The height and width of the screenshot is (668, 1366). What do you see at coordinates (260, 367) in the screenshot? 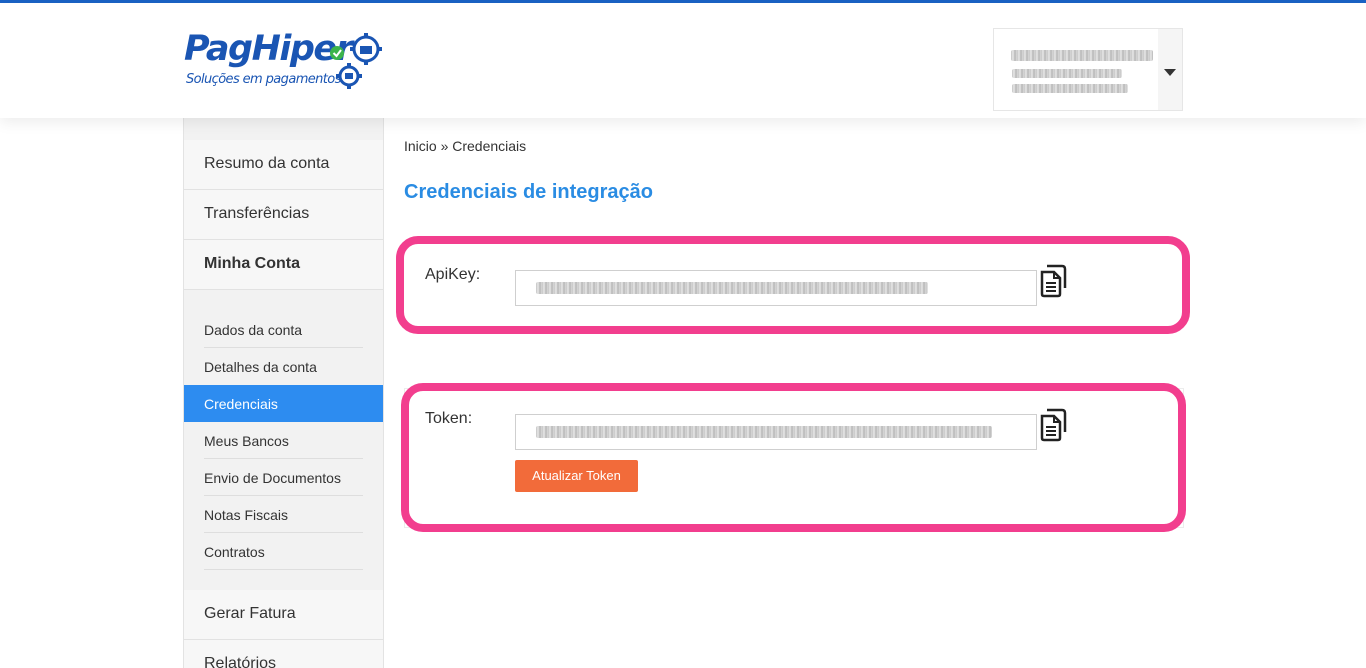
I see `submenu-item-label: Detalhes da conta` at bounding box center [260, 367].